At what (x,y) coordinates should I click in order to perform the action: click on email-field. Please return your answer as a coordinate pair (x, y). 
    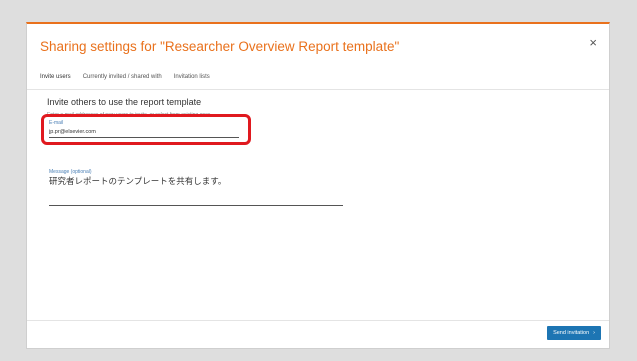
    Looking at the image, I should click on (144, 132).